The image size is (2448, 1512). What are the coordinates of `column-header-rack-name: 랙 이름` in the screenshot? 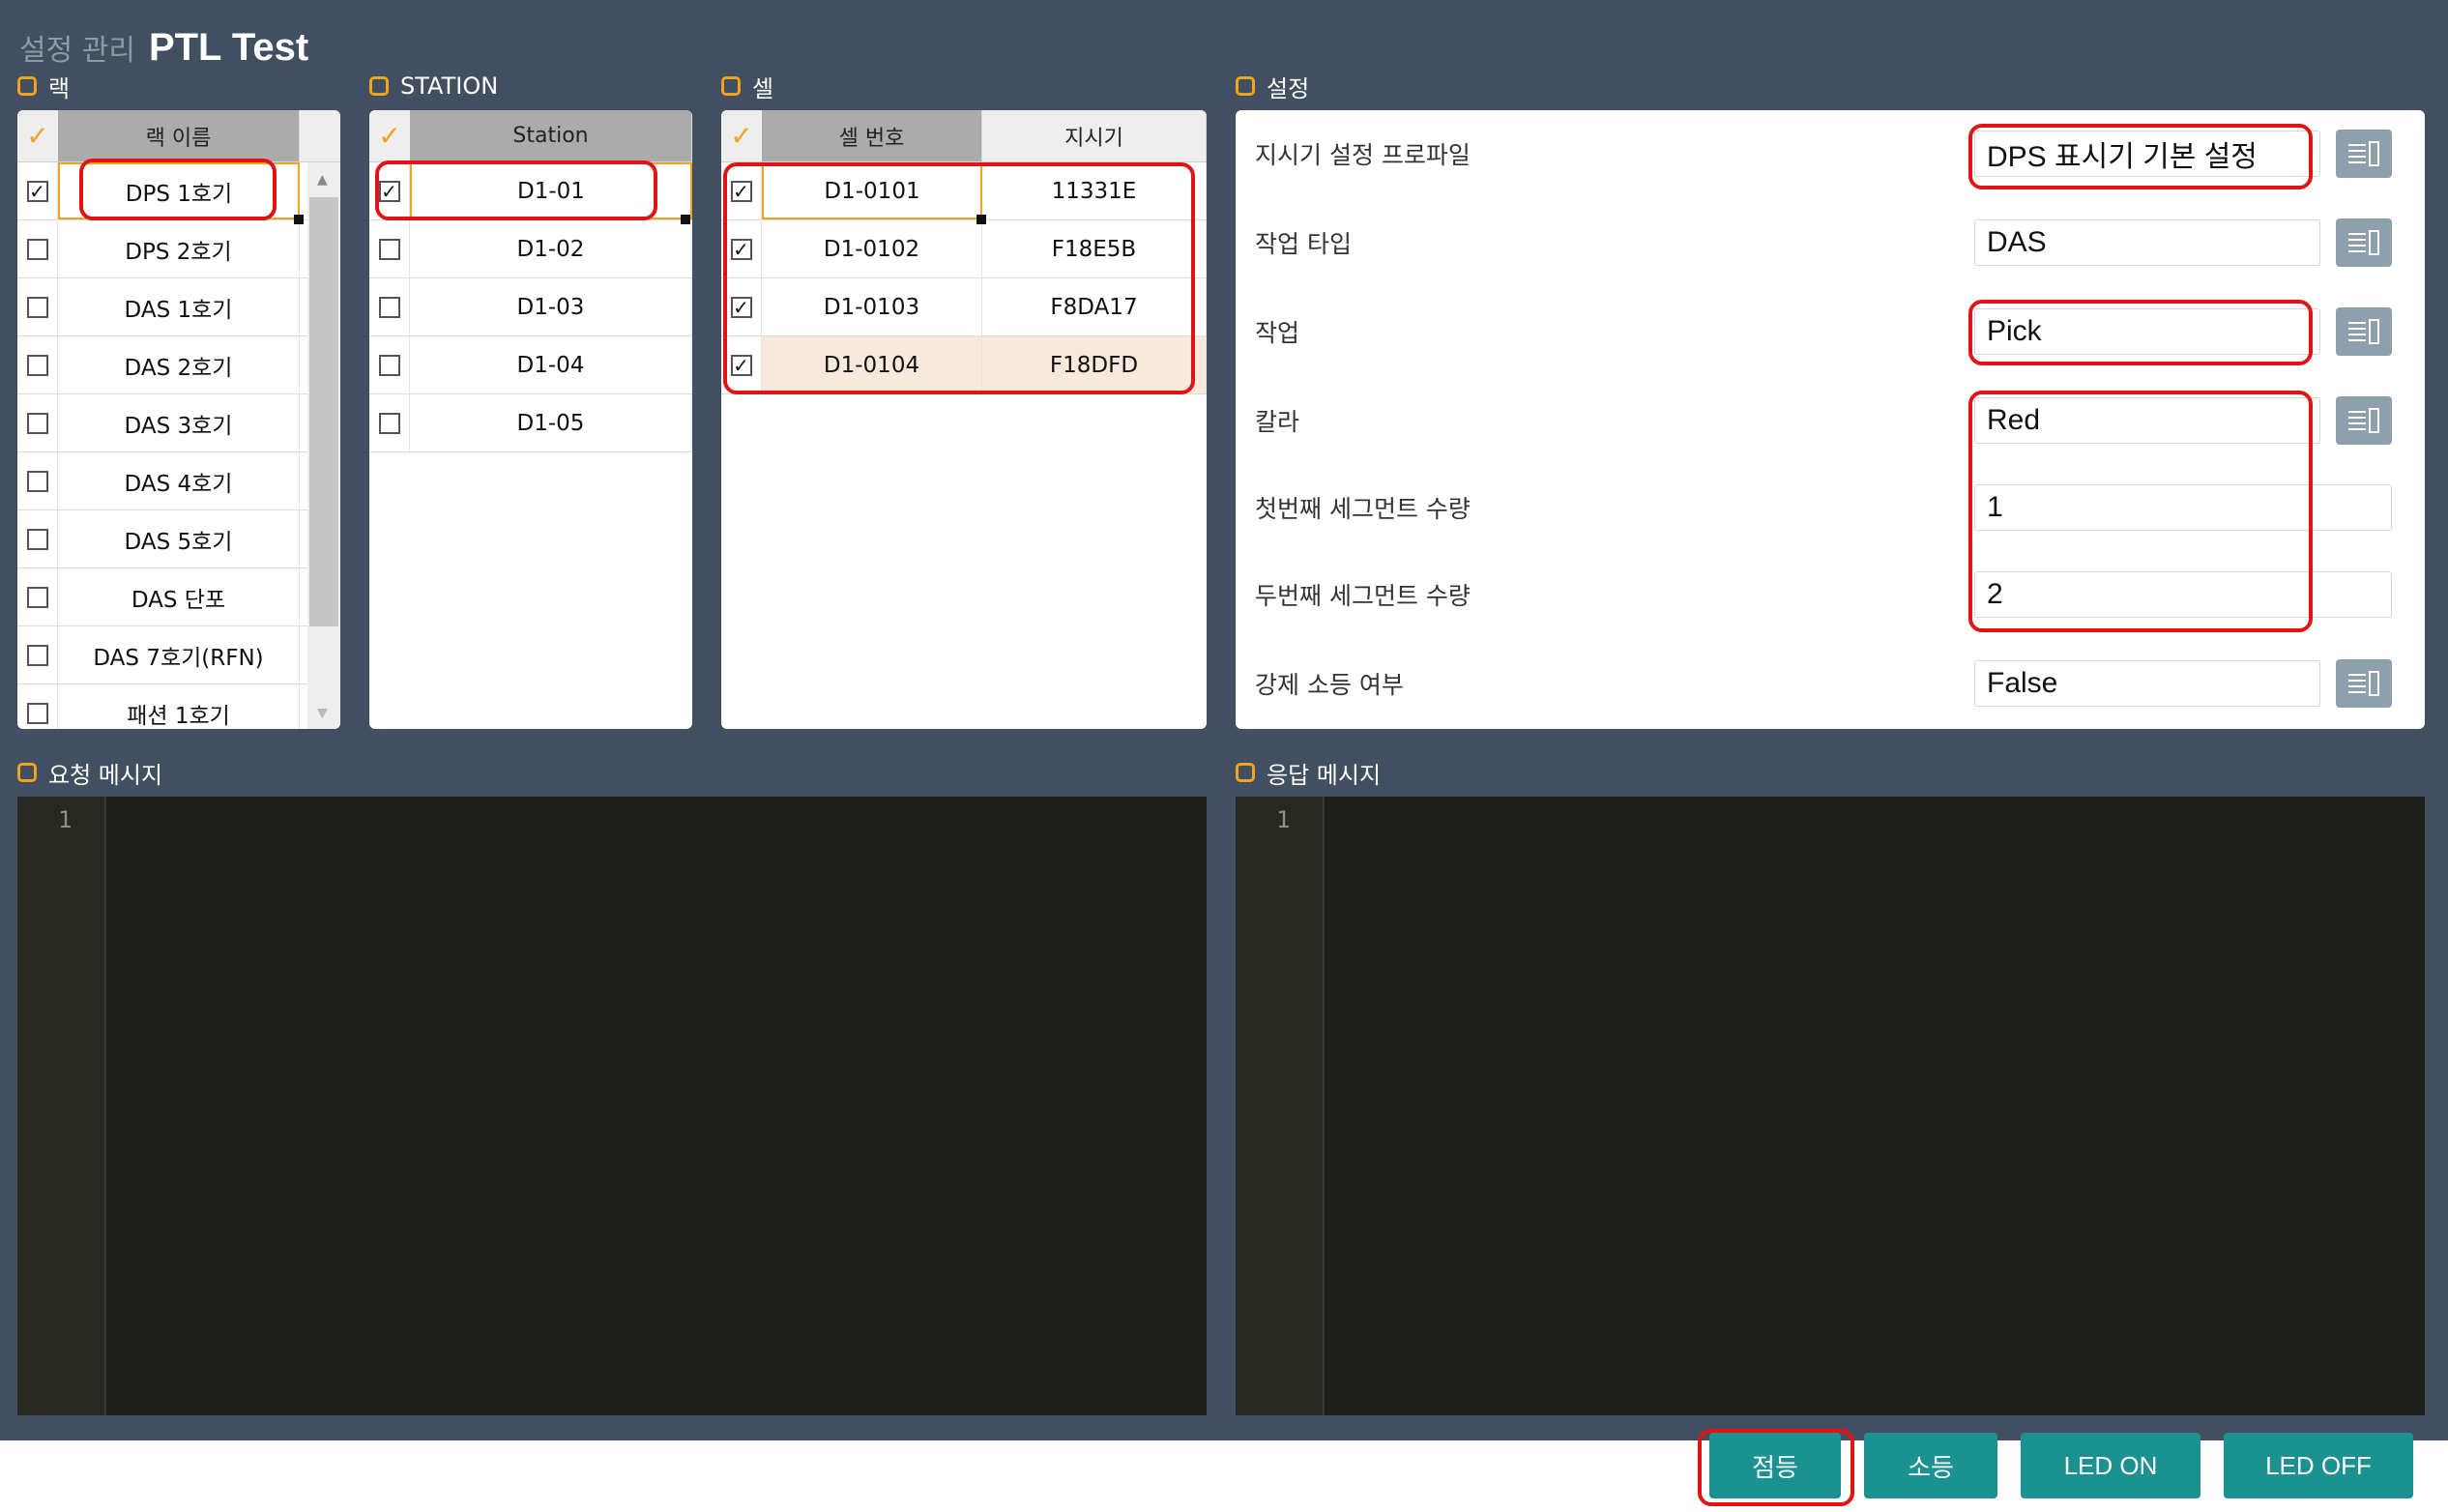 It's located at (179, 135).